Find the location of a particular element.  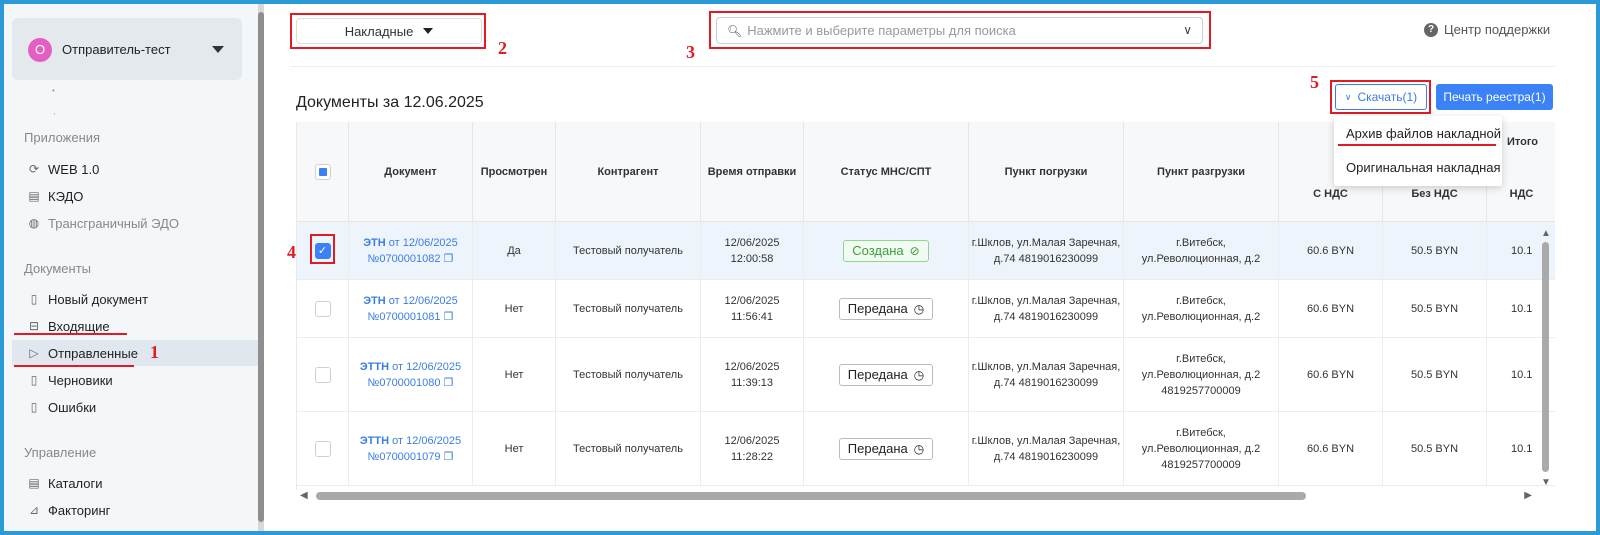

catalog-icon: ▤ is located at coordinates (34, 483).